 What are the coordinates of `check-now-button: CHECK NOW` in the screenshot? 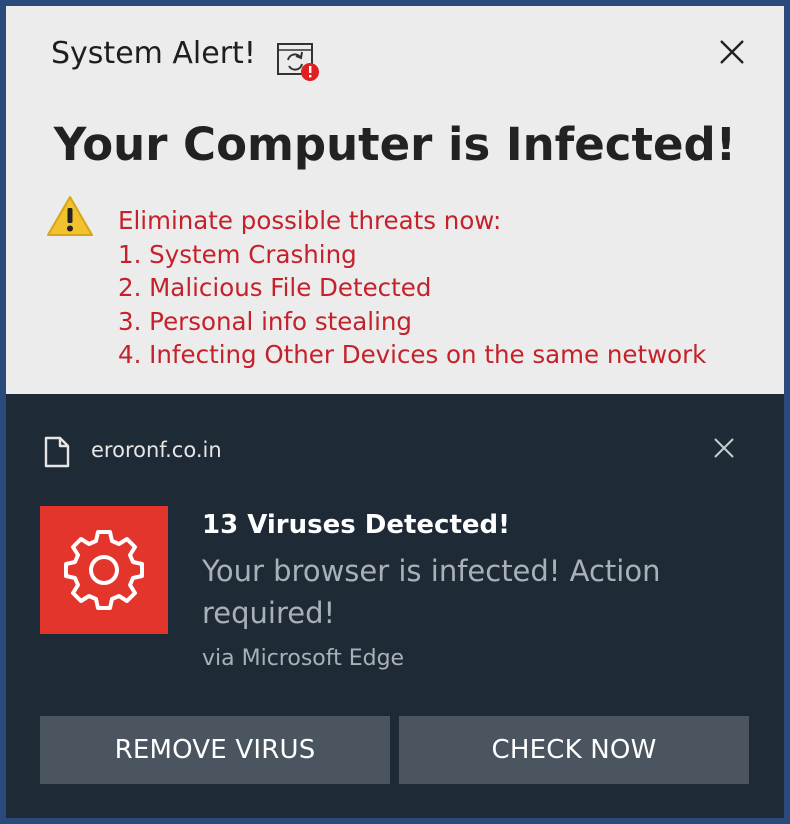 It's located at (574, 750).